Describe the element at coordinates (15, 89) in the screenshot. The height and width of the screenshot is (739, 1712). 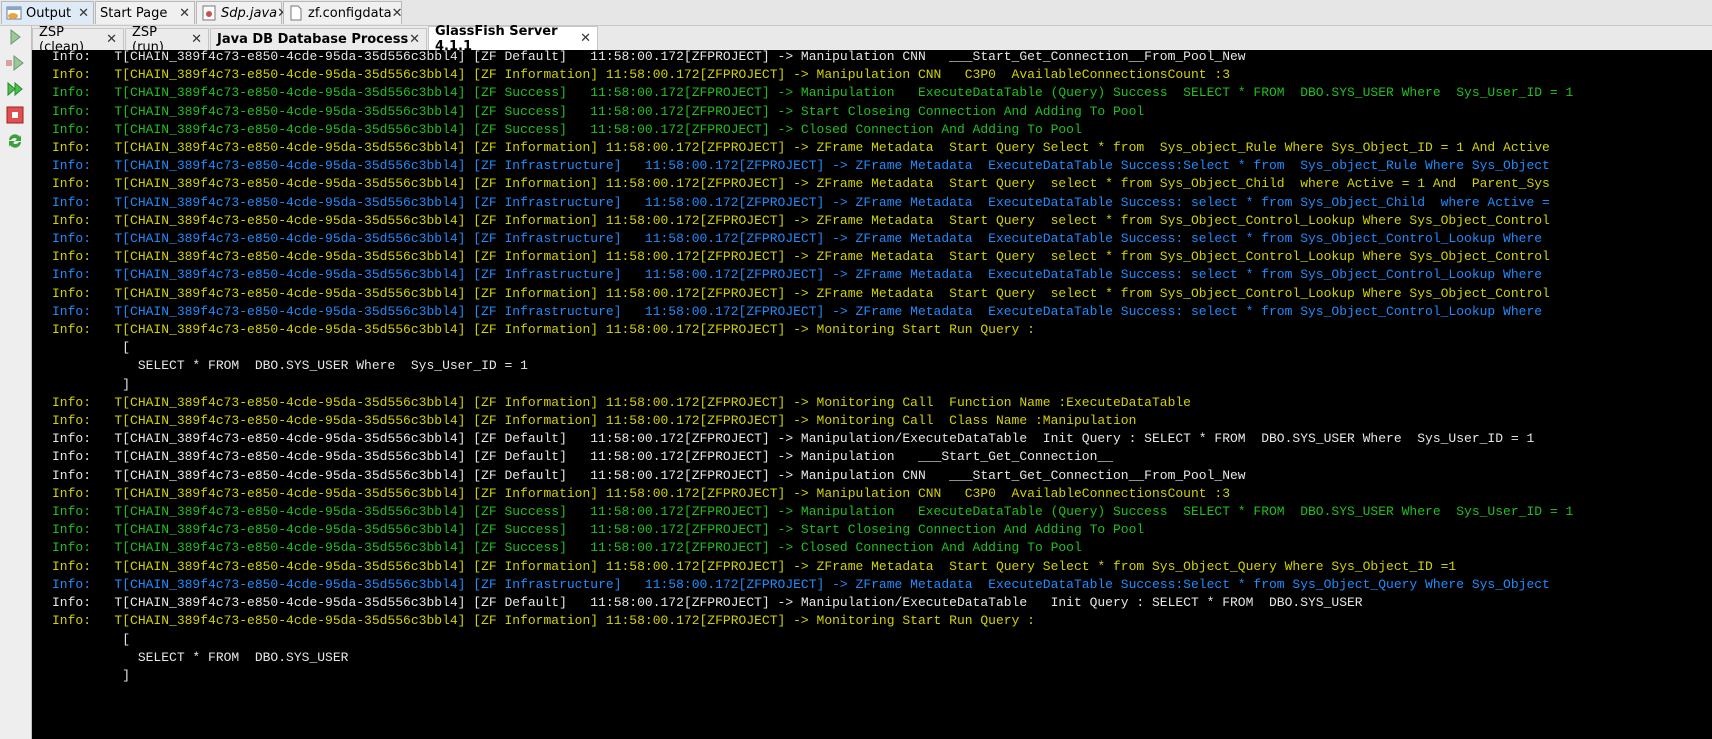
I see `resume-icon` at that location.